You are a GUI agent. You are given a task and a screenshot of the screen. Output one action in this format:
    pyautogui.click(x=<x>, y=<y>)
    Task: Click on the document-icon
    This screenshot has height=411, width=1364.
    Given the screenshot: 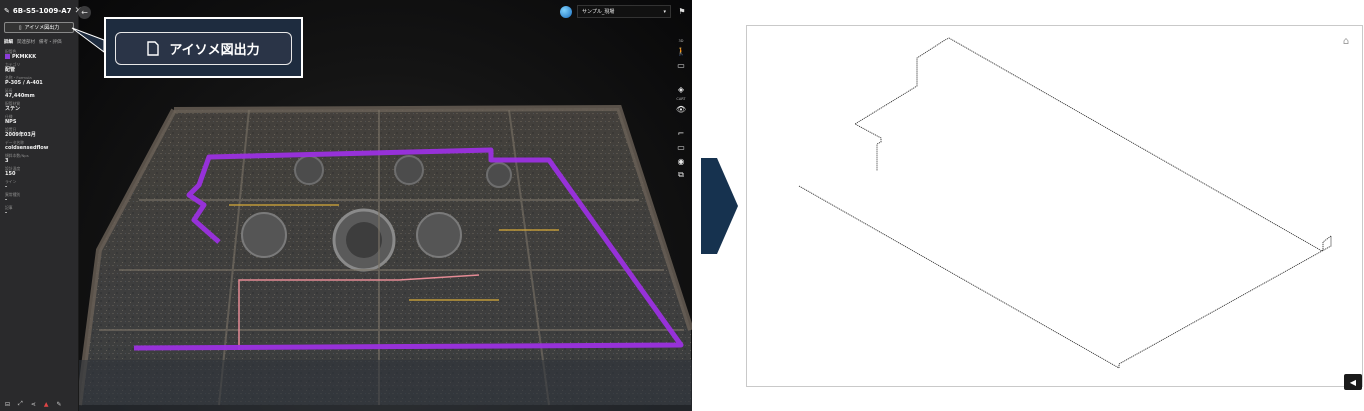 What is the action you would take?
    pyautogui.click(x=153, y=48)
    